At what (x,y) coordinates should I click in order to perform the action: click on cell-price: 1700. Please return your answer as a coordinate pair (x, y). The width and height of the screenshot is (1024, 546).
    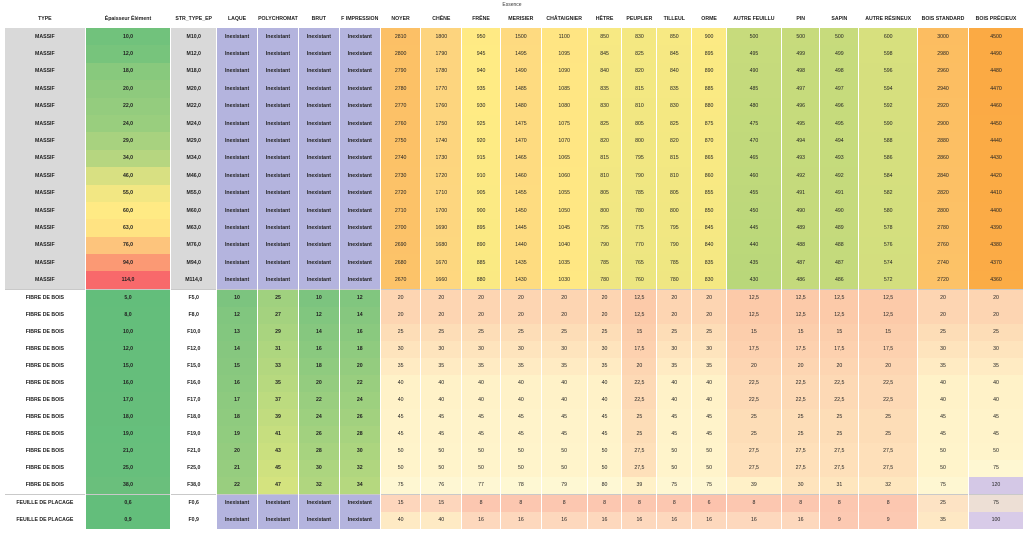
    Looking at the image, I should click on (441, 210).